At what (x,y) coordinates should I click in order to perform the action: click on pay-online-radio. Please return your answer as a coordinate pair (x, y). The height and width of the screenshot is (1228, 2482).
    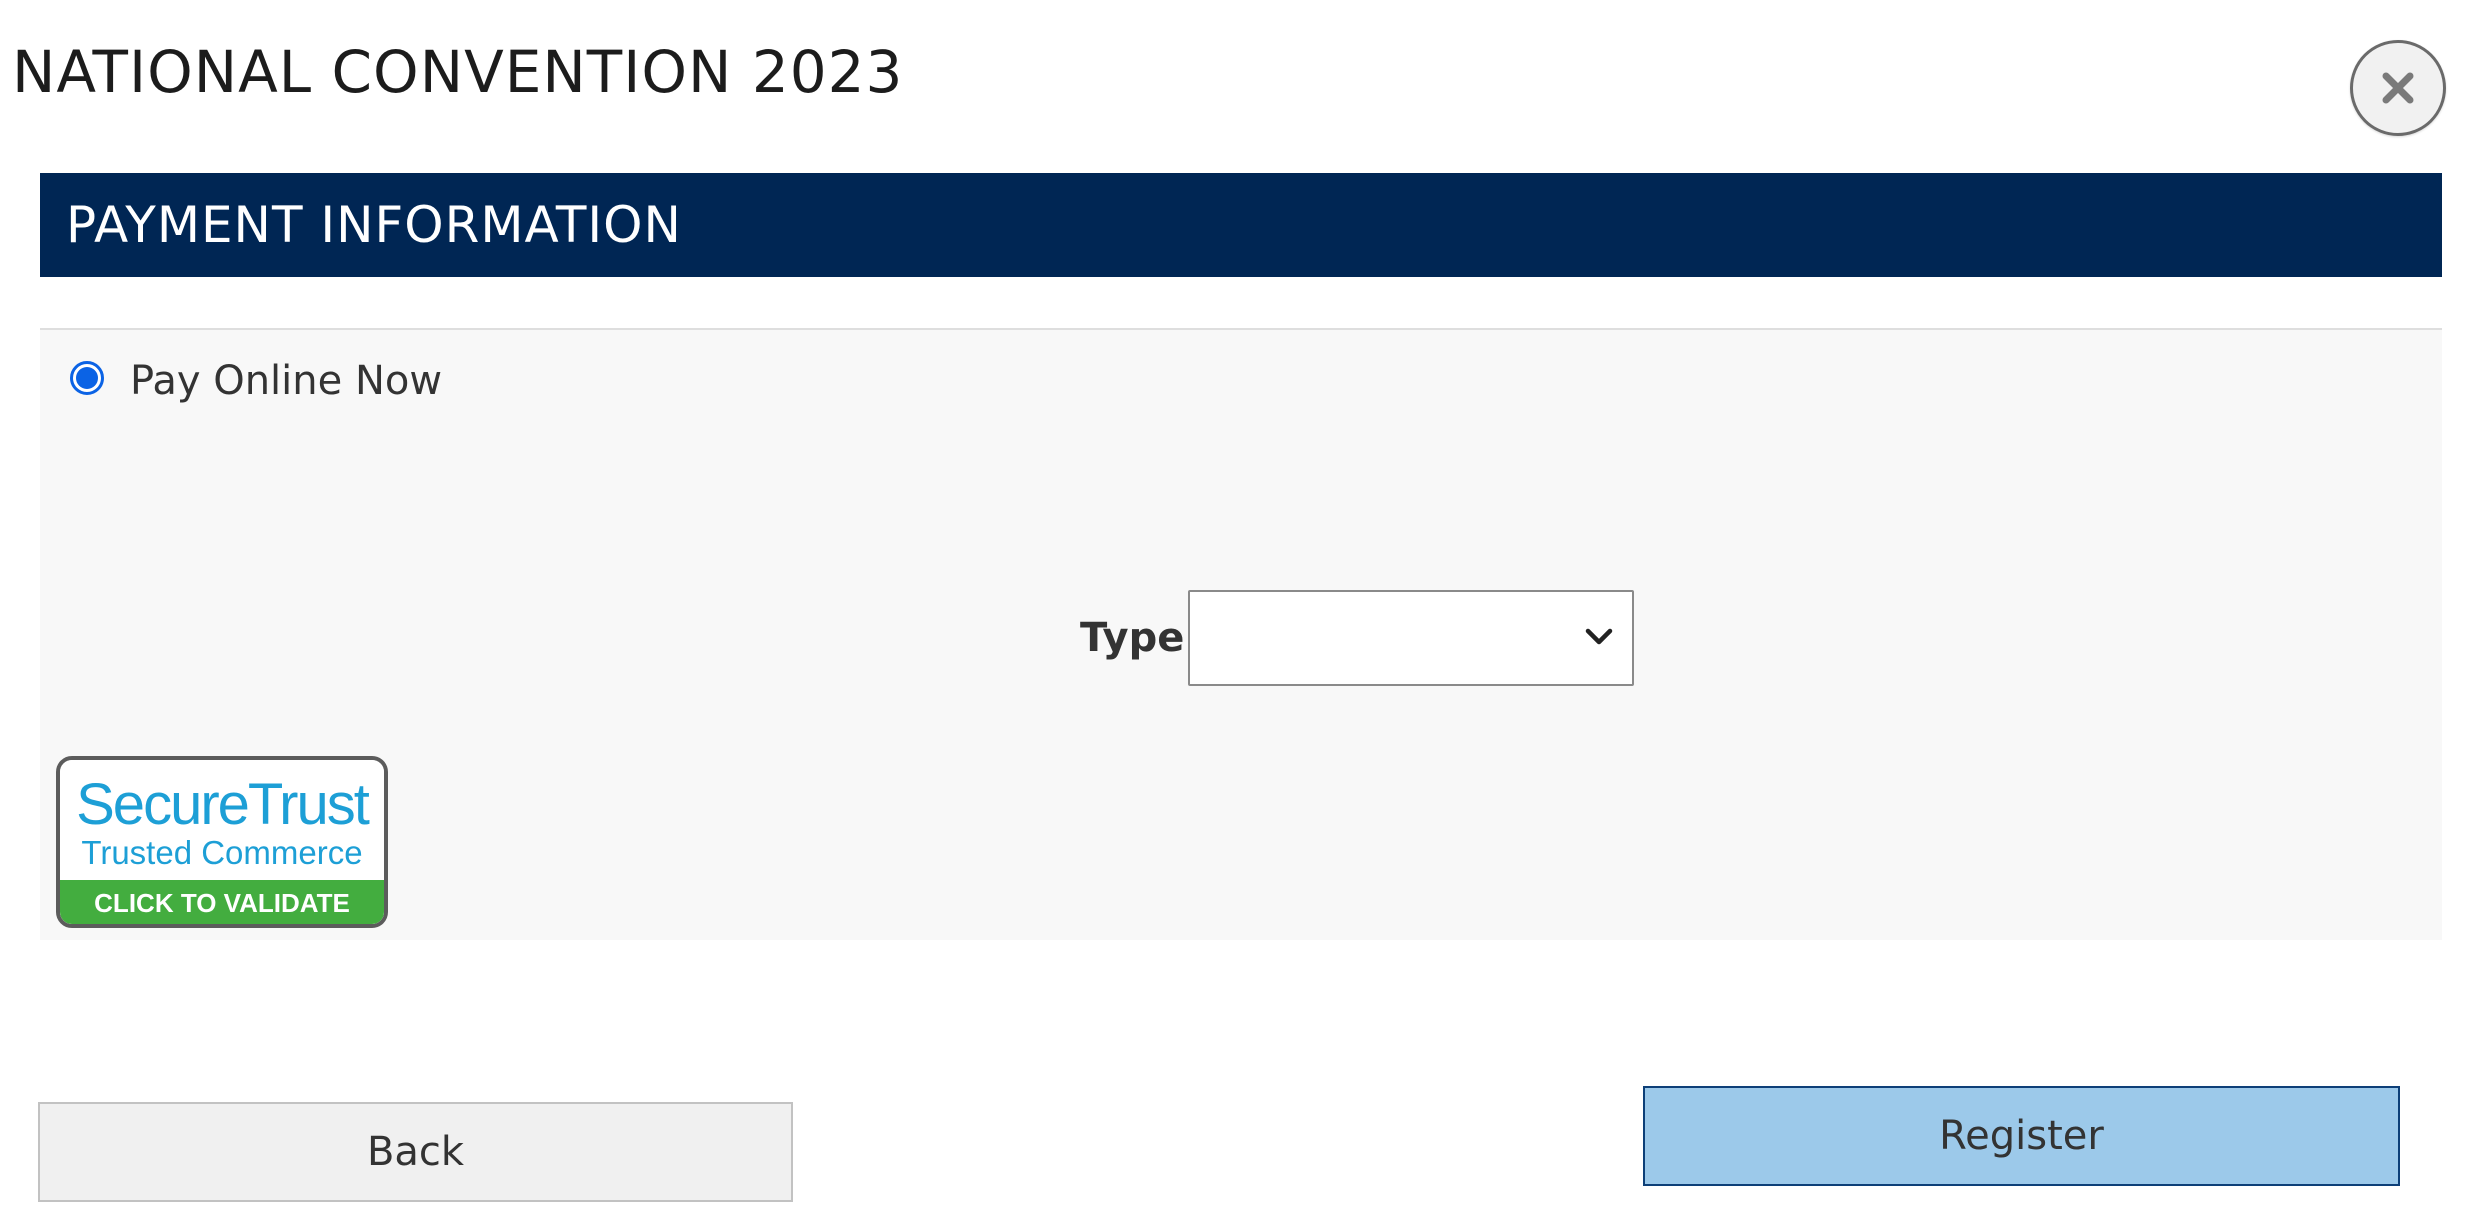
    Looking at the image, I should click on (87, 378).